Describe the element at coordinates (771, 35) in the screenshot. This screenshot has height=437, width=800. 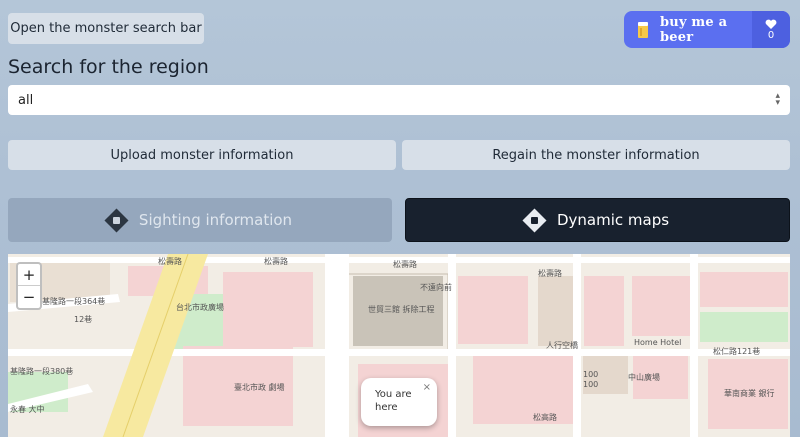
I see `beer-count: 0` at that location.